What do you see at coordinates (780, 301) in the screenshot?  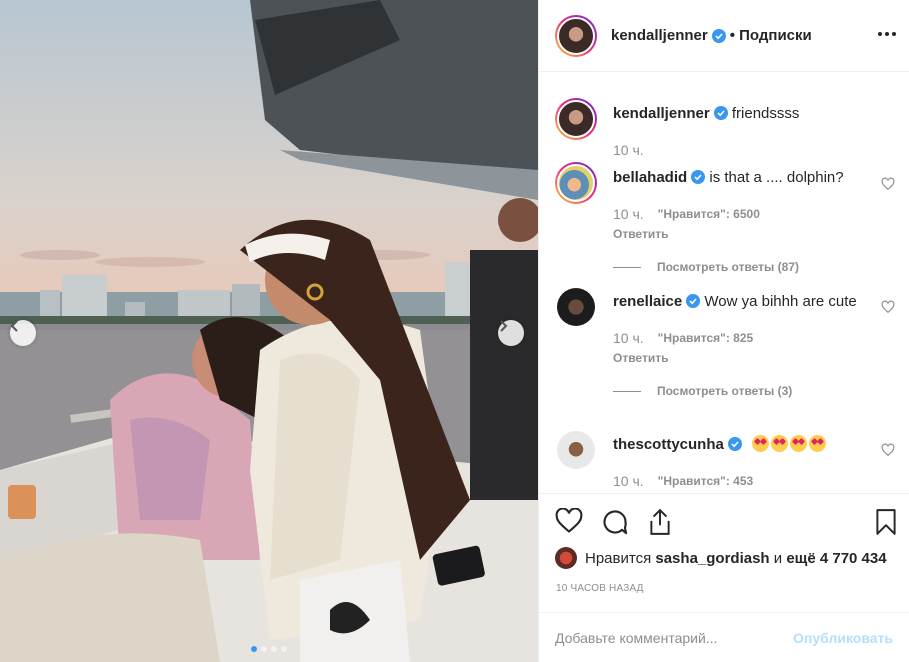 I see `comment-text: Wow ya bihhh are cute` at bounding box center [780, 301].